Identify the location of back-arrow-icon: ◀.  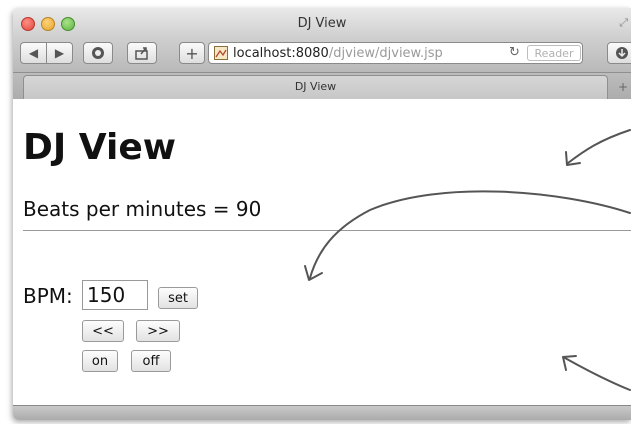
(33, 53).